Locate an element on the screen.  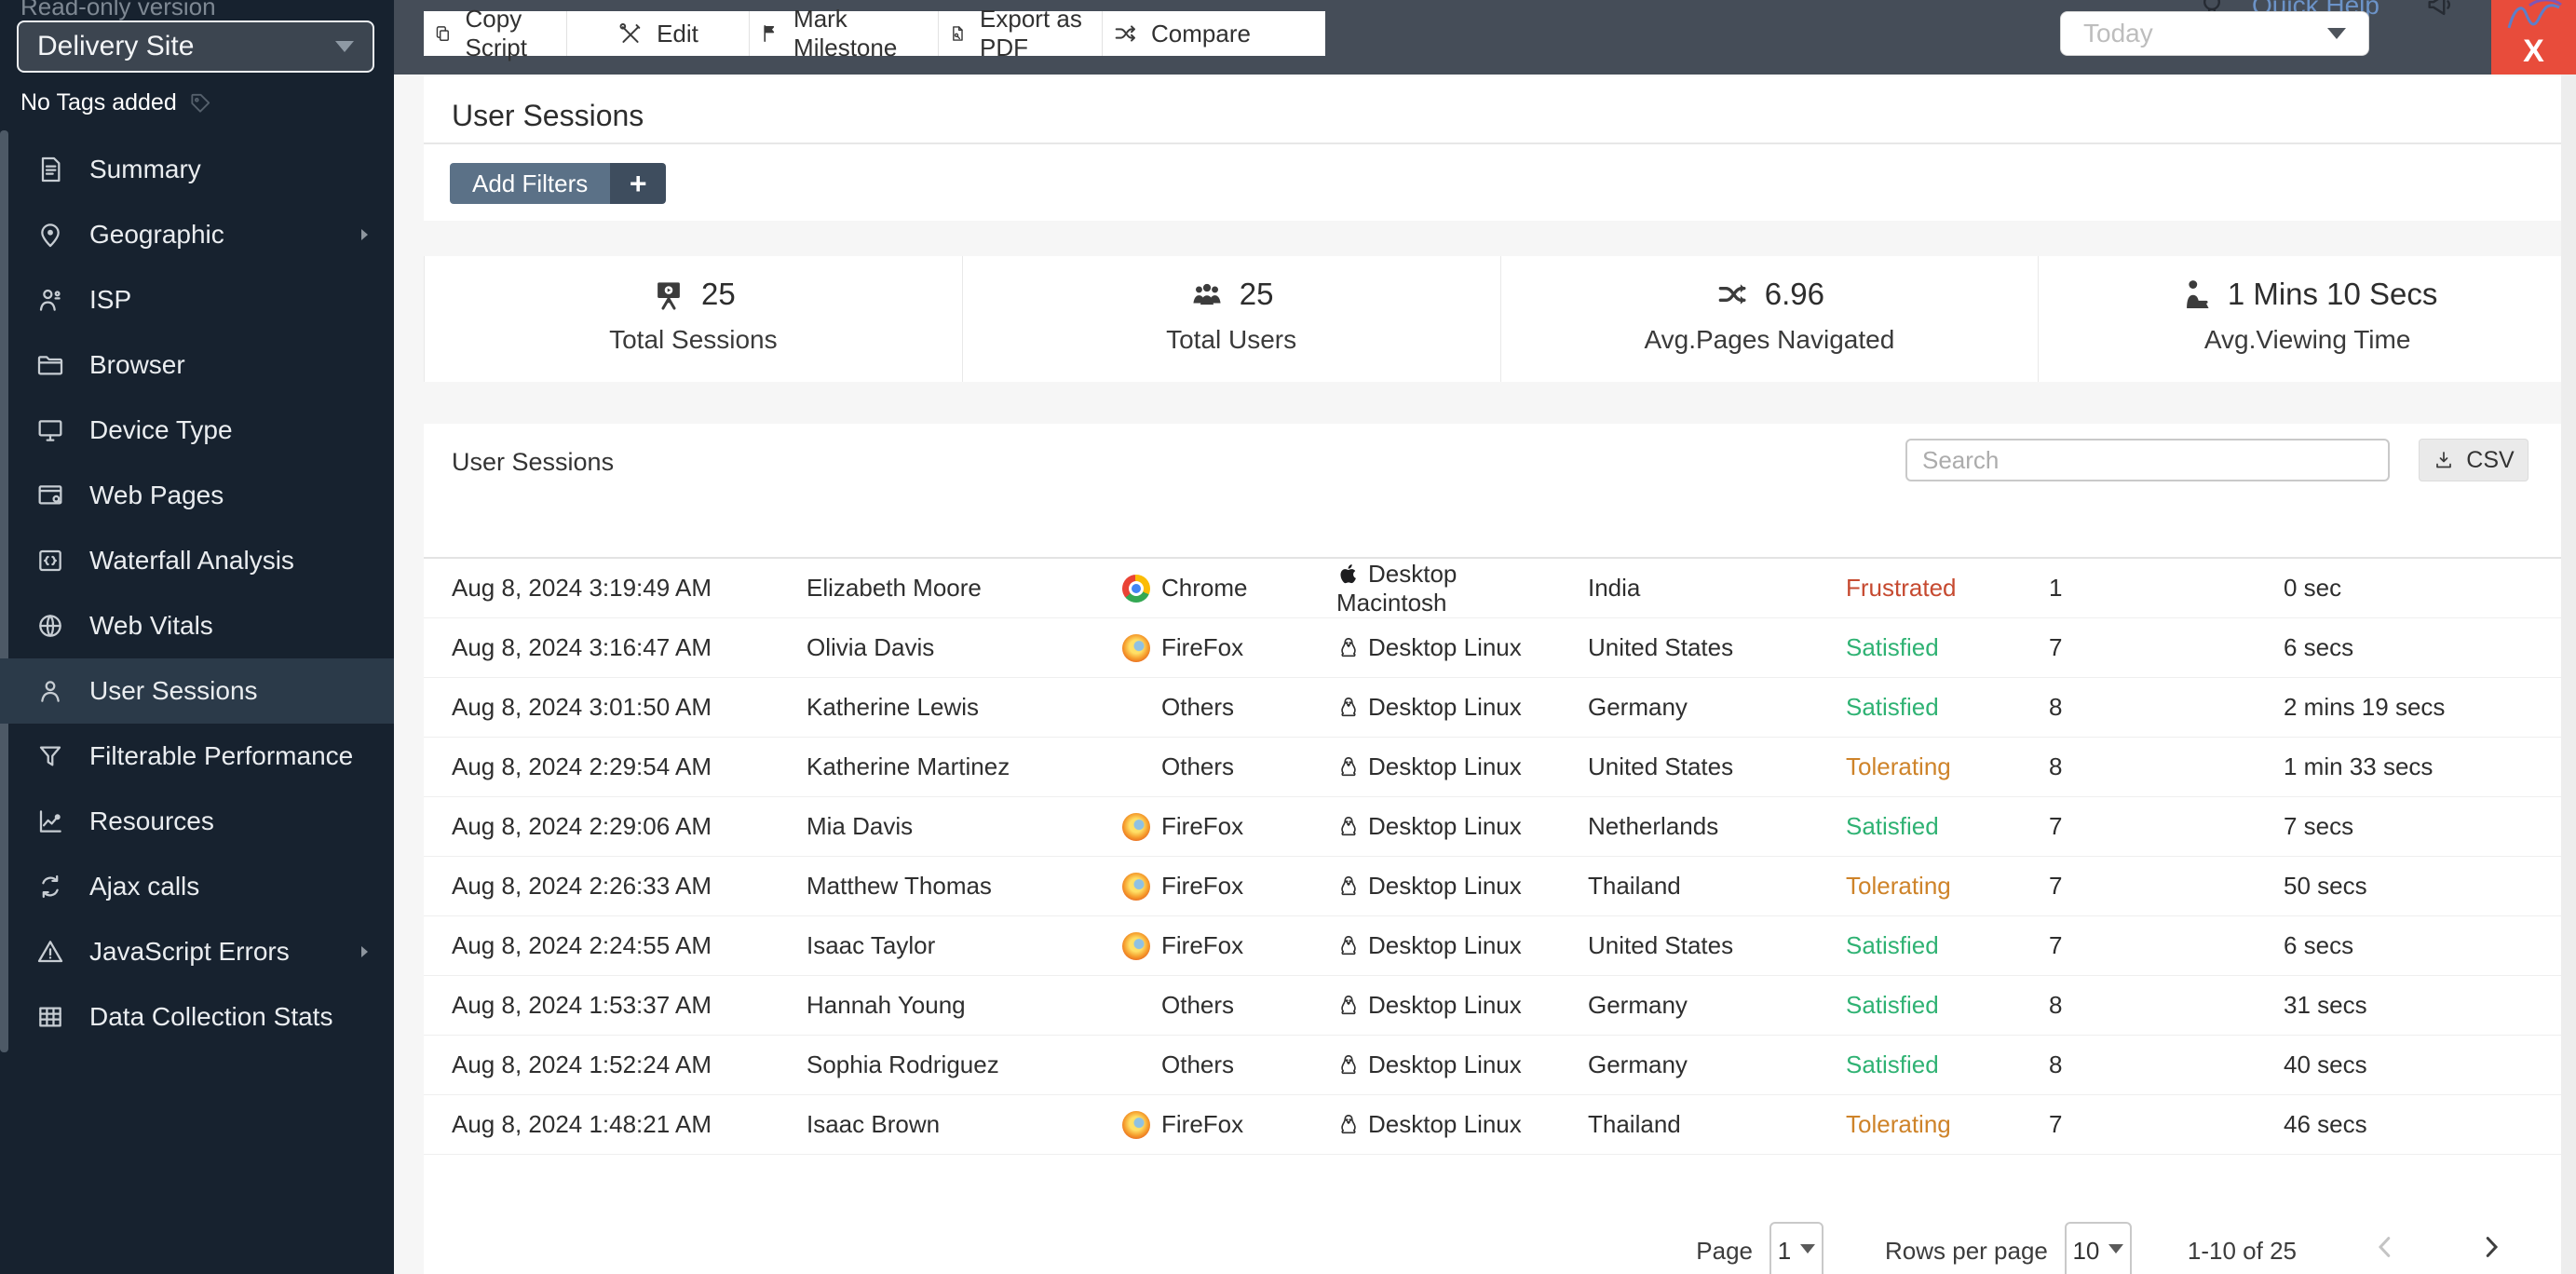
page-scrollbar is located at coordinates (2568, 674).